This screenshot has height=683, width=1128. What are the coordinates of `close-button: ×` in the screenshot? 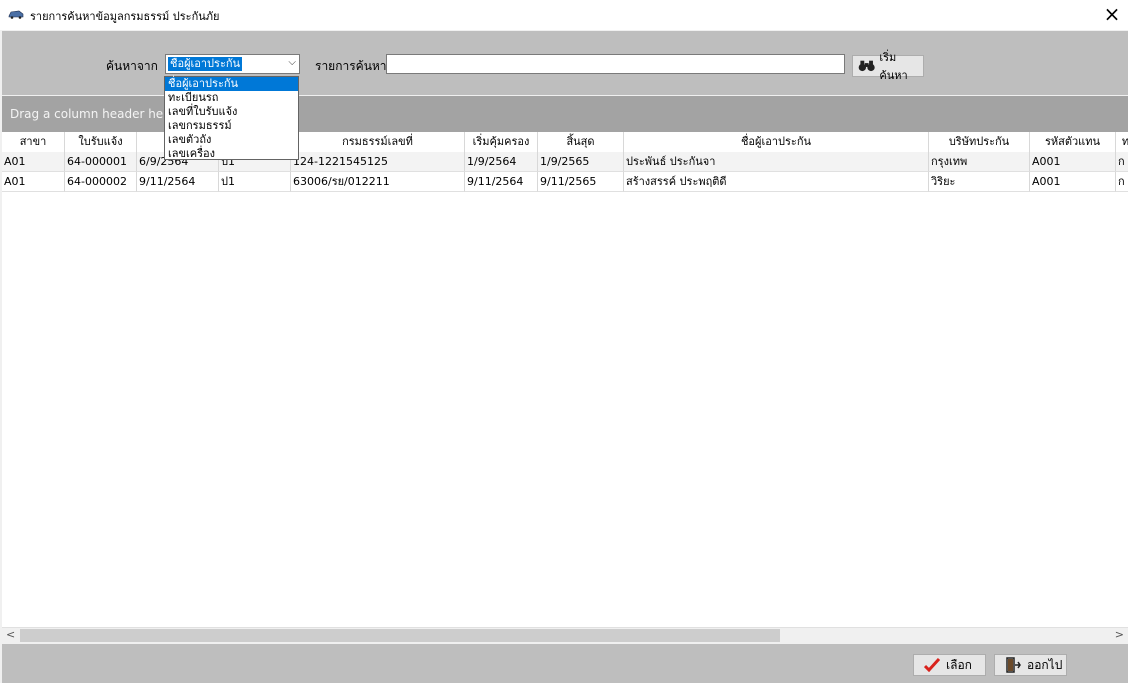 It's located at (1112, 15).